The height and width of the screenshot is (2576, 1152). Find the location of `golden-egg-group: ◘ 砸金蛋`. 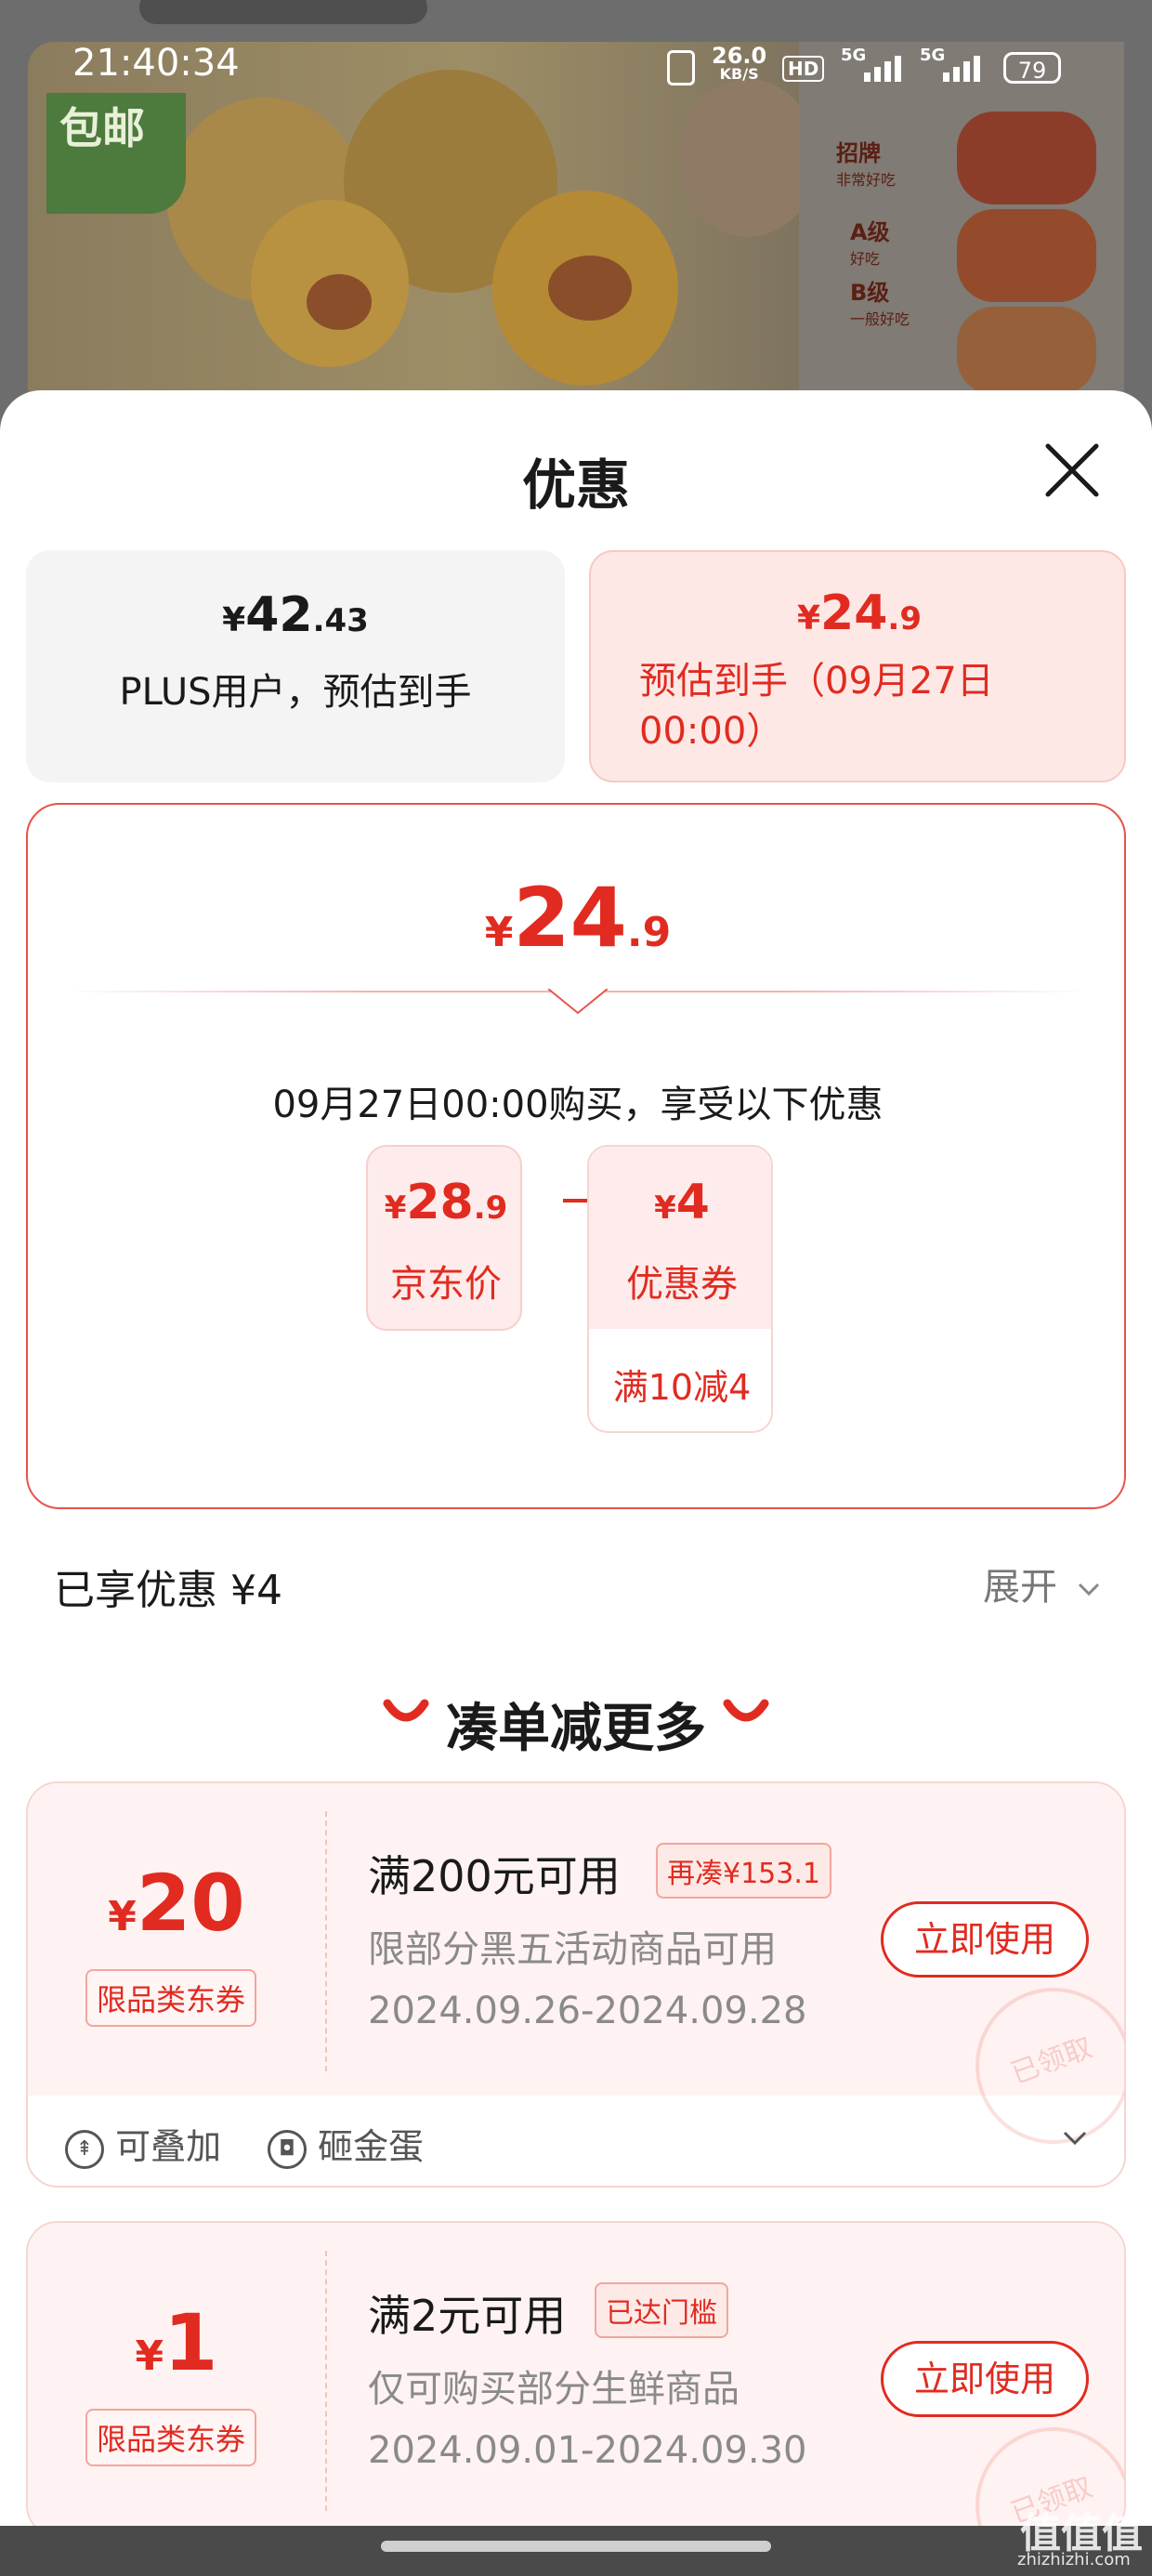

golden-egg-group: ◘ 砸金蛋 is located at coordinates (346, 2143).